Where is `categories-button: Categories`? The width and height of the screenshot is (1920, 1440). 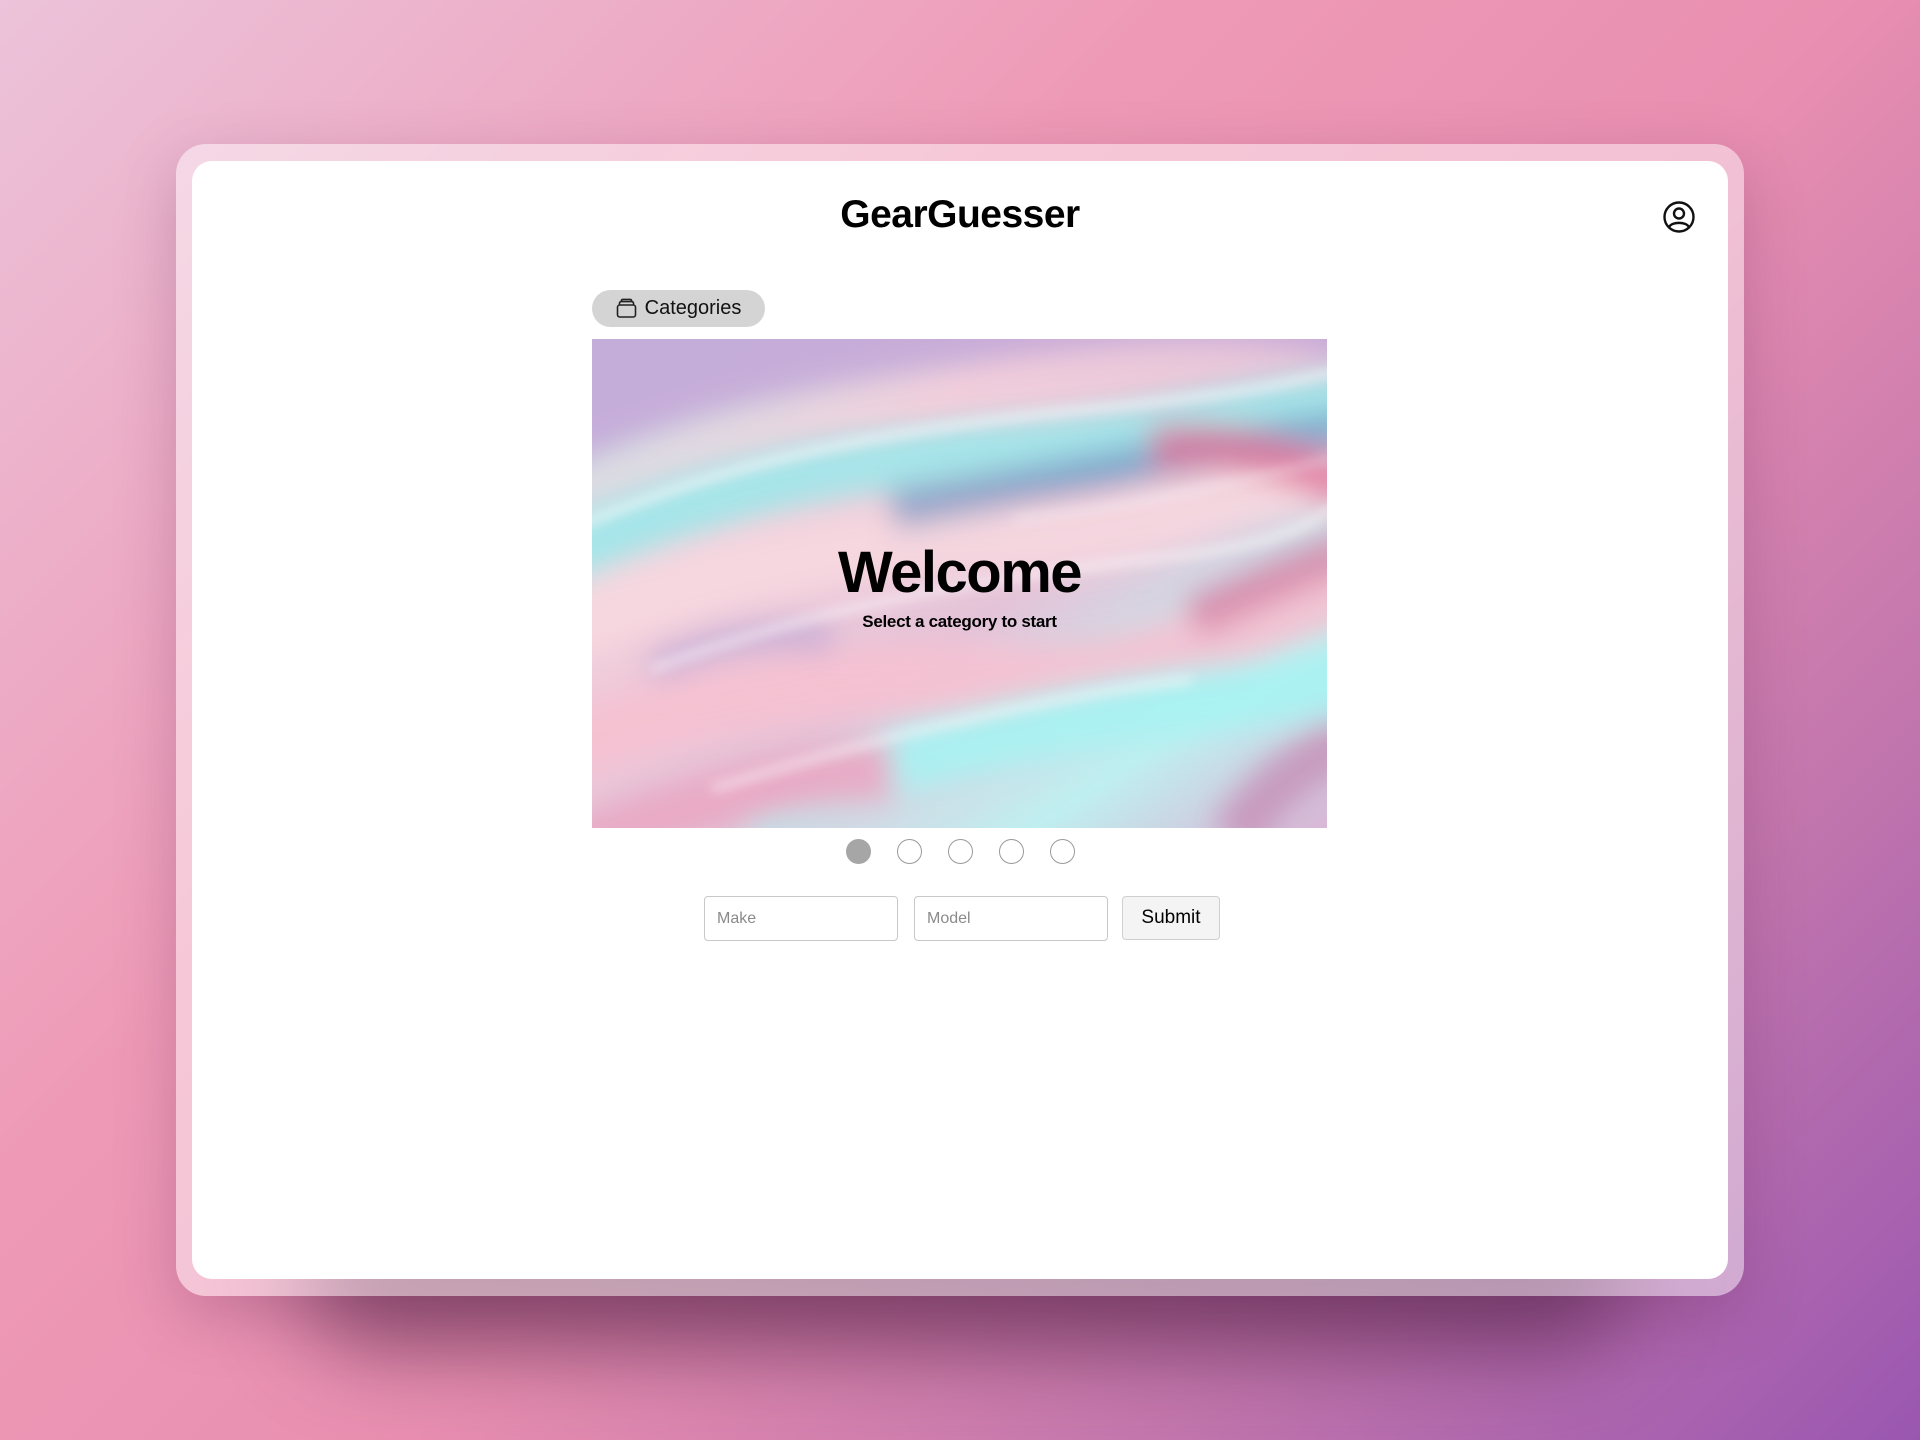 categories-button: Categories is located at coordinates (678, 308).